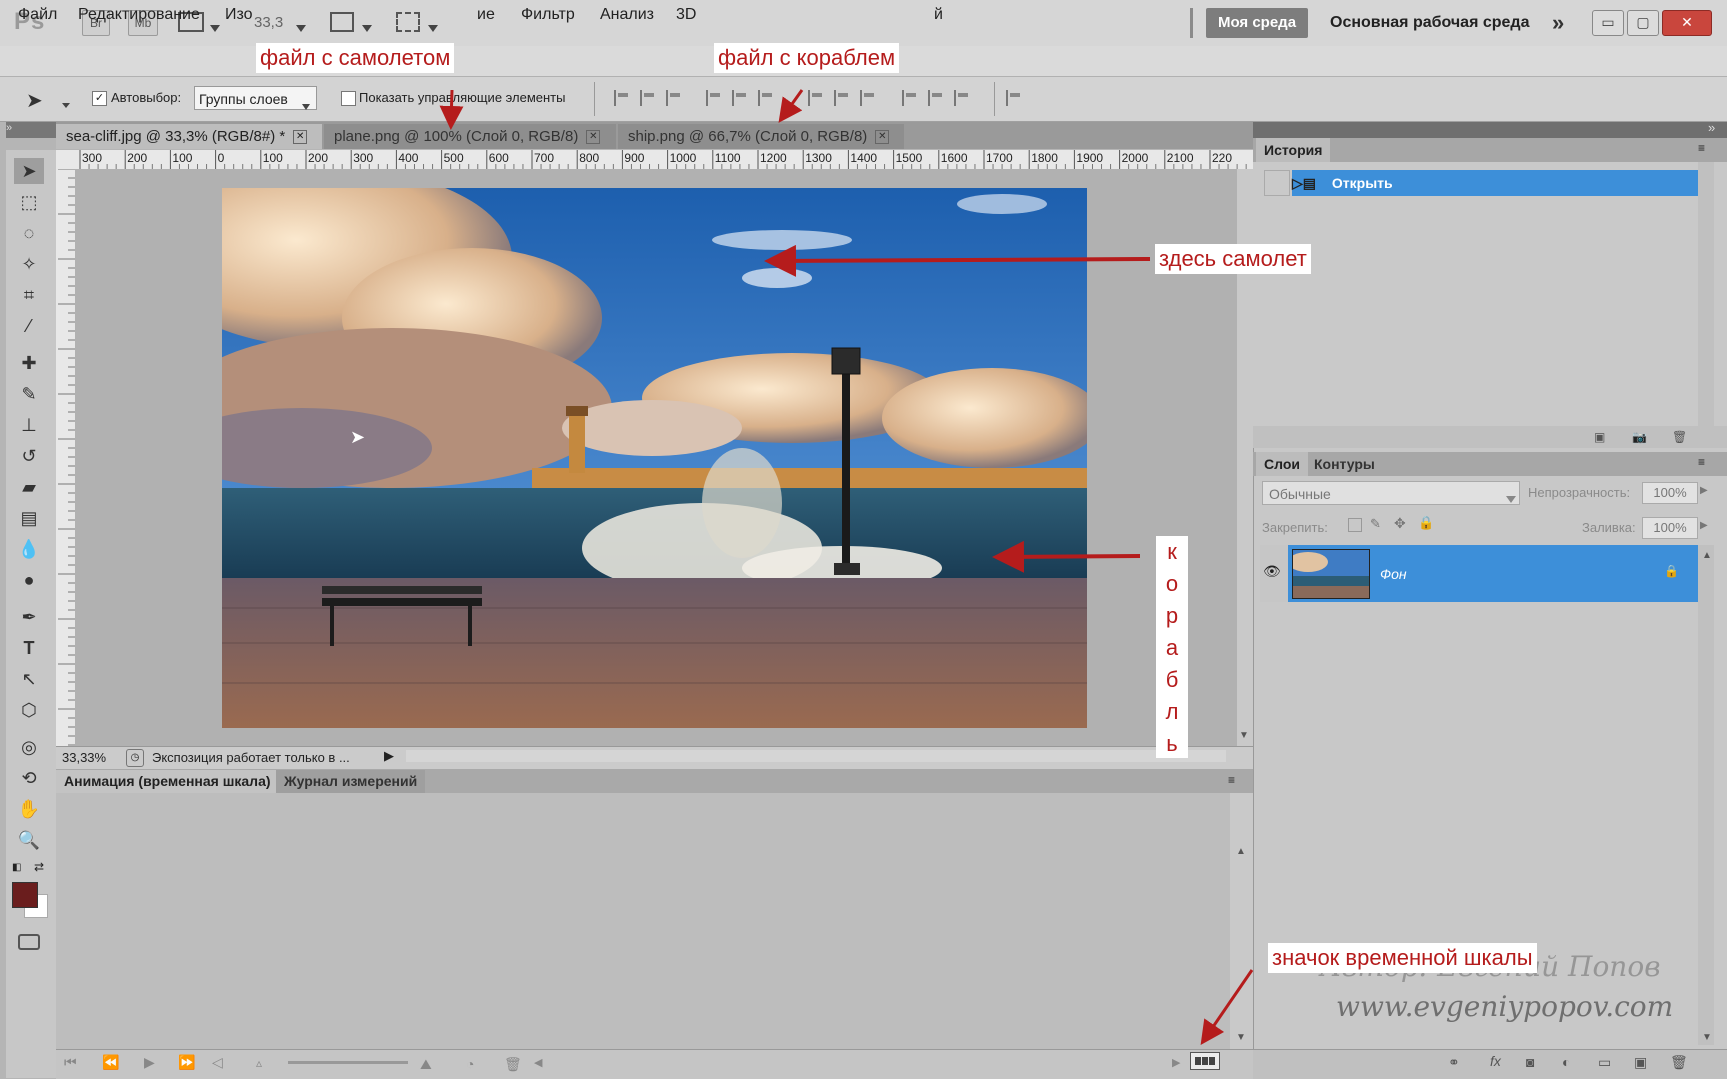 Image resolution: width=1727 pixels, height=1079 pixels. Describe the element at coordinates (367, 27) in the screenshot. I see `arrange-dropdown-icon` at that location.